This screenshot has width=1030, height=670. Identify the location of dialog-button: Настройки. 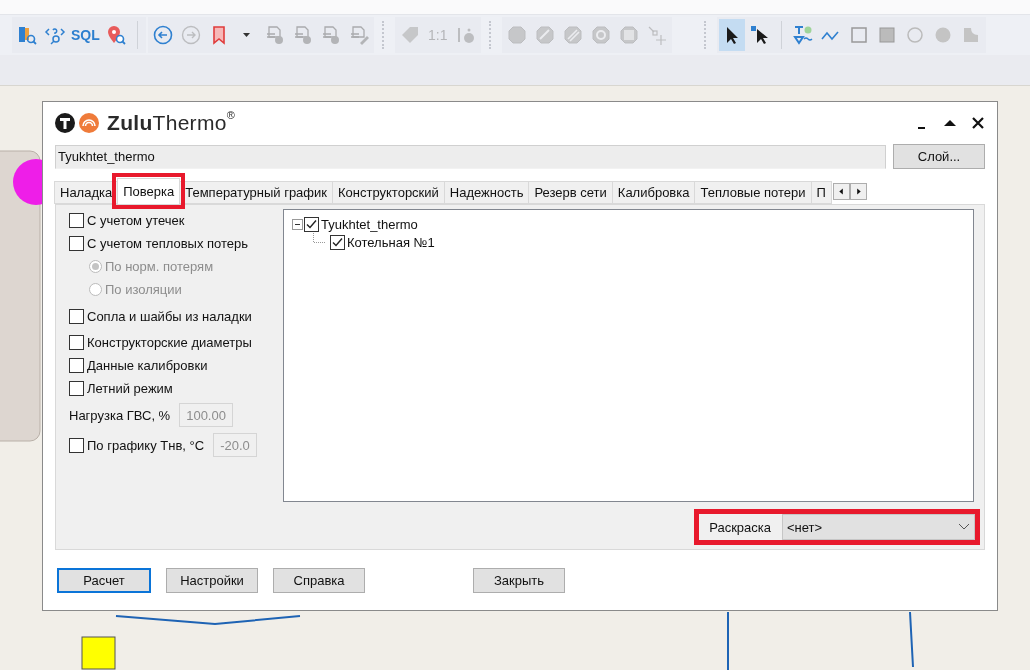
(212, 580).